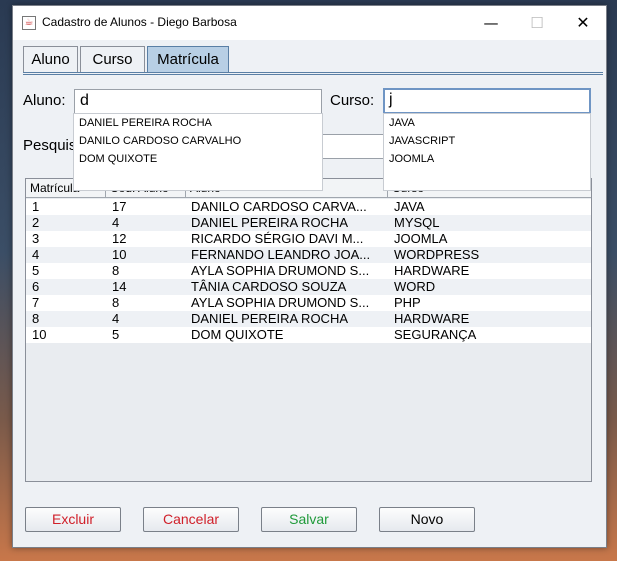  I want to click on tab-curso: Curso, so click(112, 59).